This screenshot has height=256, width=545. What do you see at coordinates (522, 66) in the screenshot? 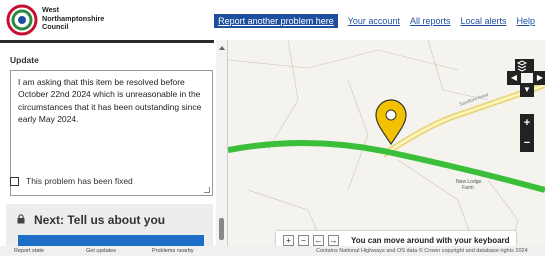
I see `layers-icon` at bounding box center [522, 66].